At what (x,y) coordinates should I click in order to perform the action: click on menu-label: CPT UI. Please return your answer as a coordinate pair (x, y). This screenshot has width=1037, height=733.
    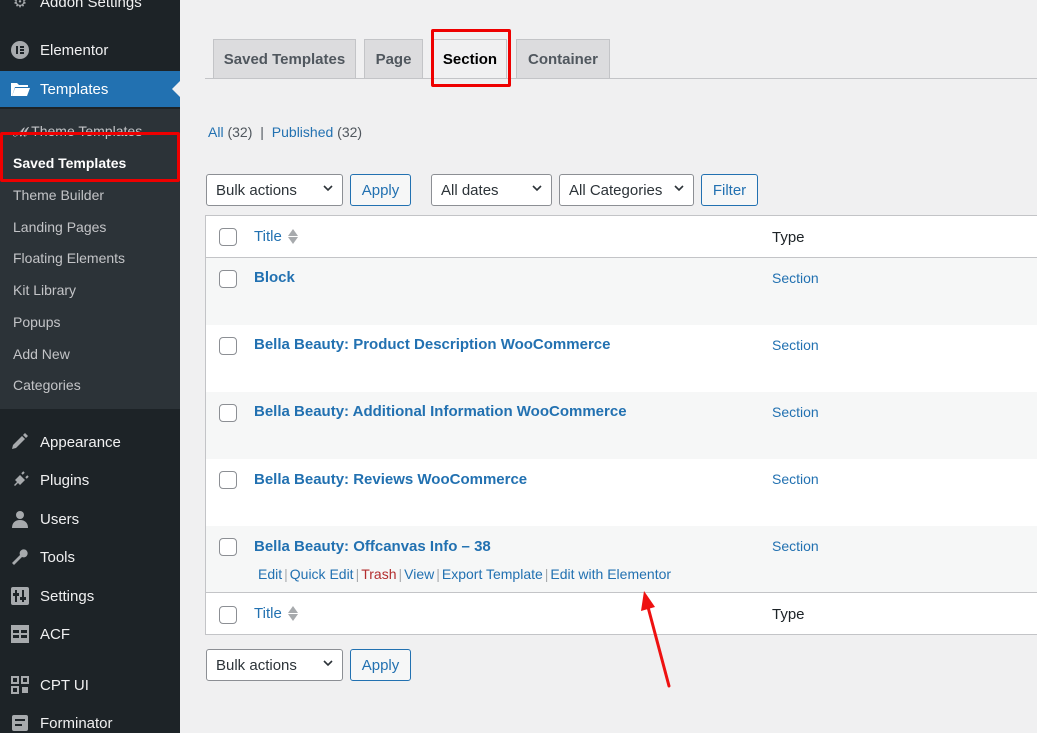
    Looking at the image, I should click on (64, 685).